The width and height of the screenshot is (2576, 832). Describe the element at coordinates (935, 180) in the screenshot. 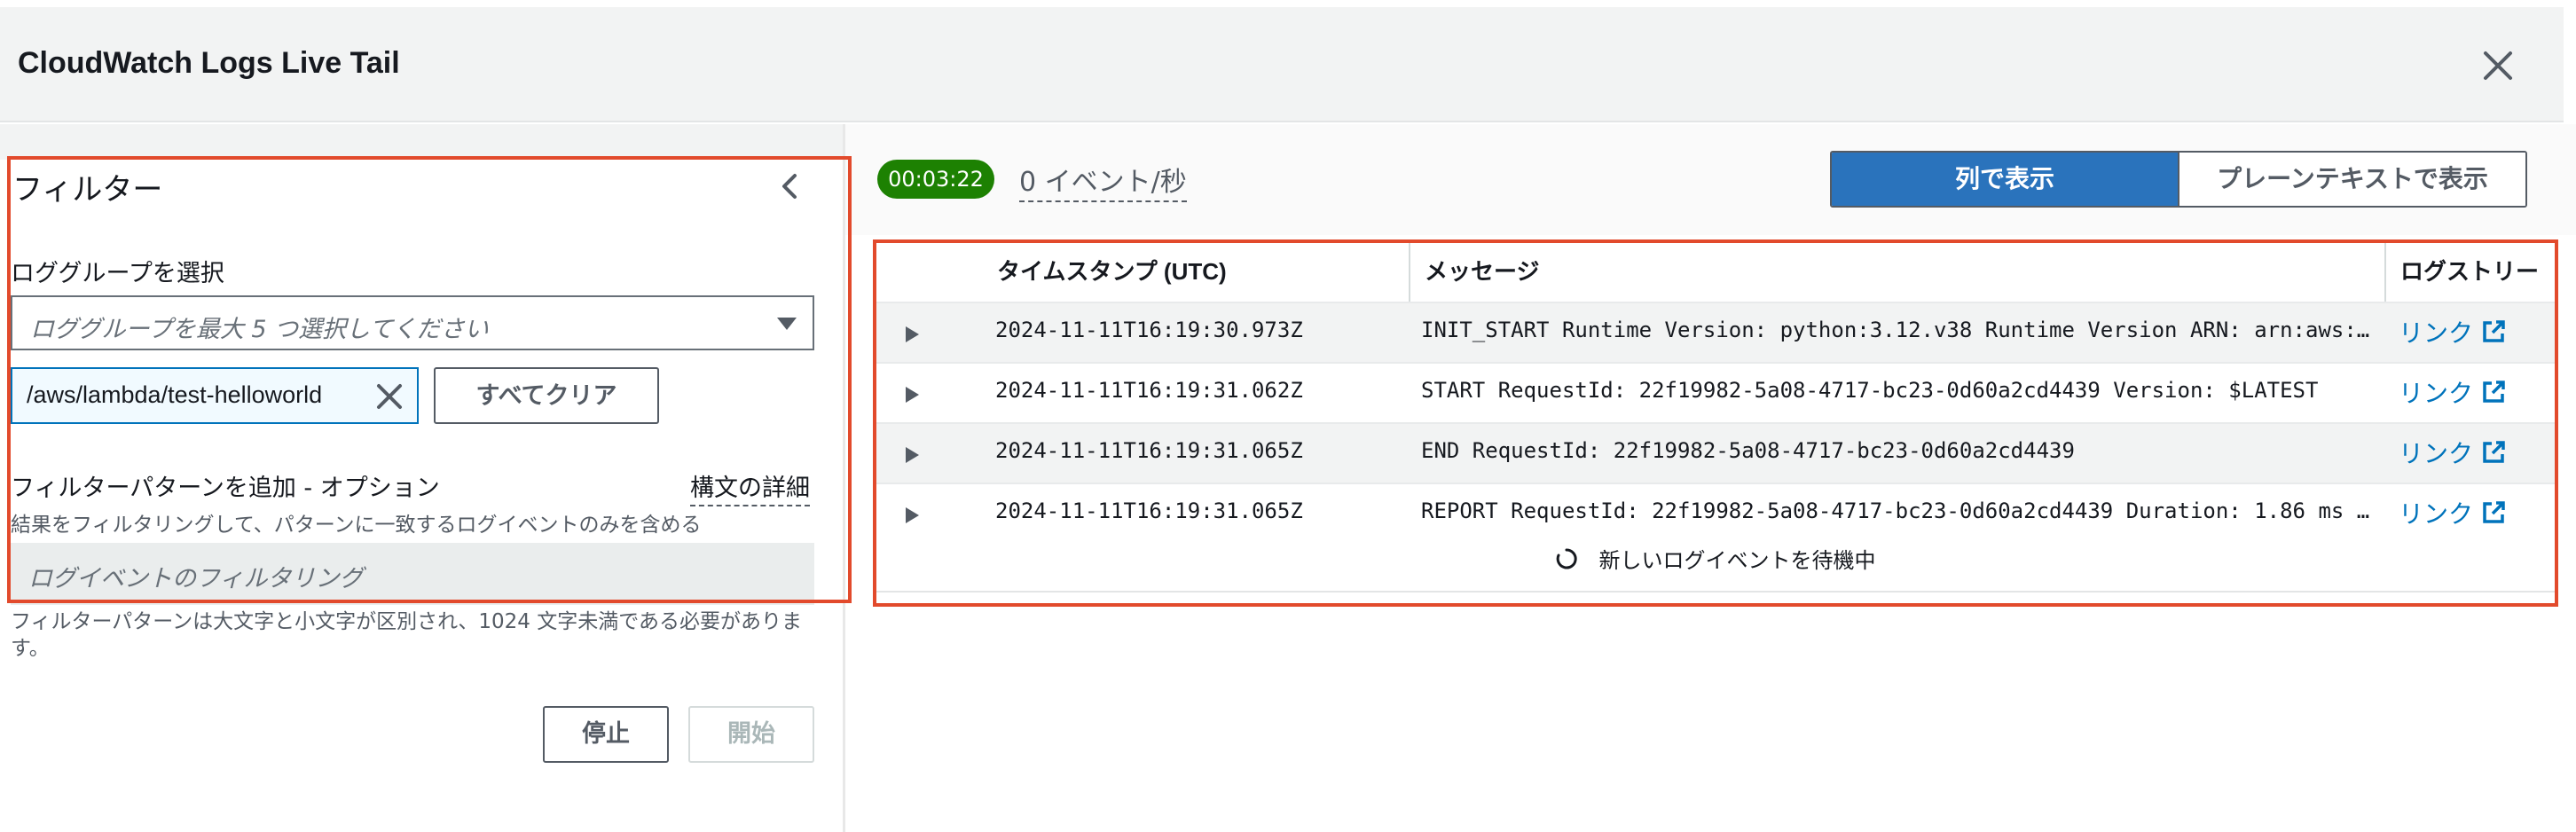

I see `elapsed-timer-badge: 00:03:22` at that location.